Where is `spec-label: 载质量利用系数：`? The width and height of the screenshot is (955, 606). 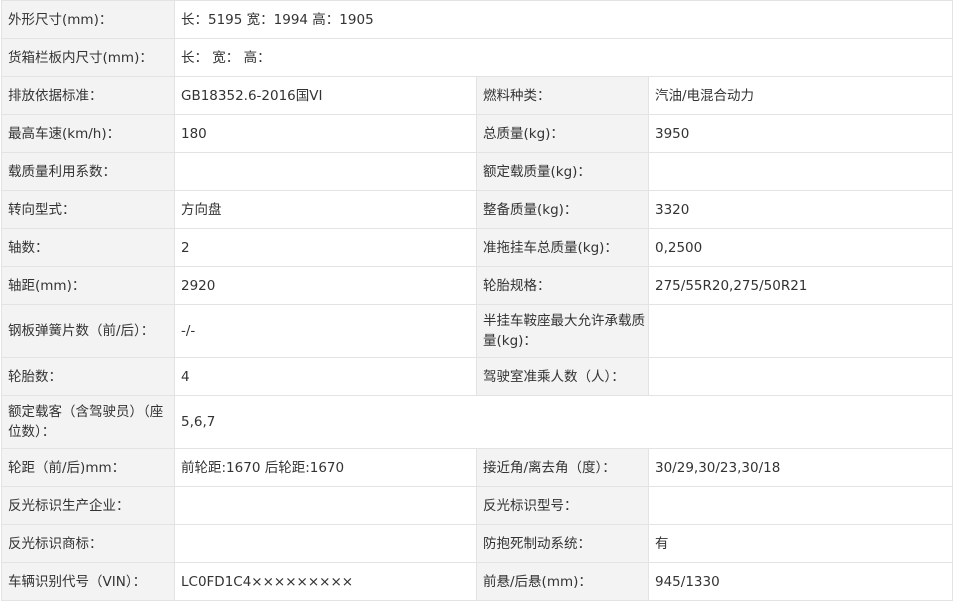
spec-label: 载质量利用系数： is located at coordinates (88, 171).